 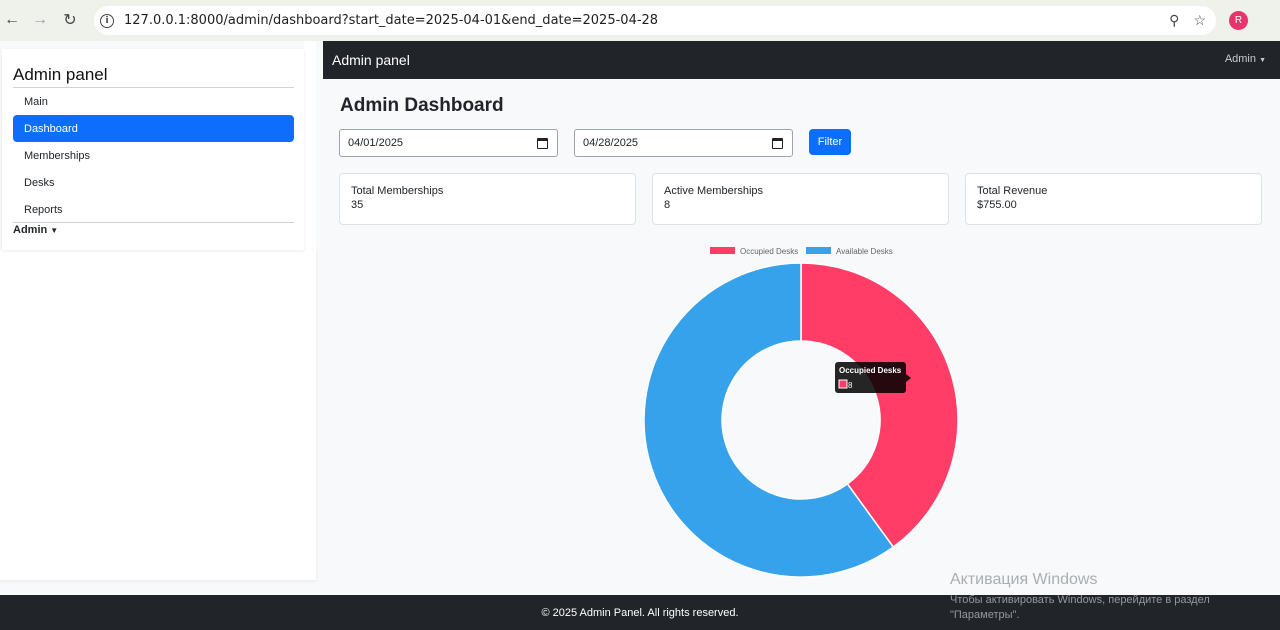 What do you see at coordinates (153, 101) in the screenshot?
I see `sidebar-item-main: Main` at bounding box center [153, 101].